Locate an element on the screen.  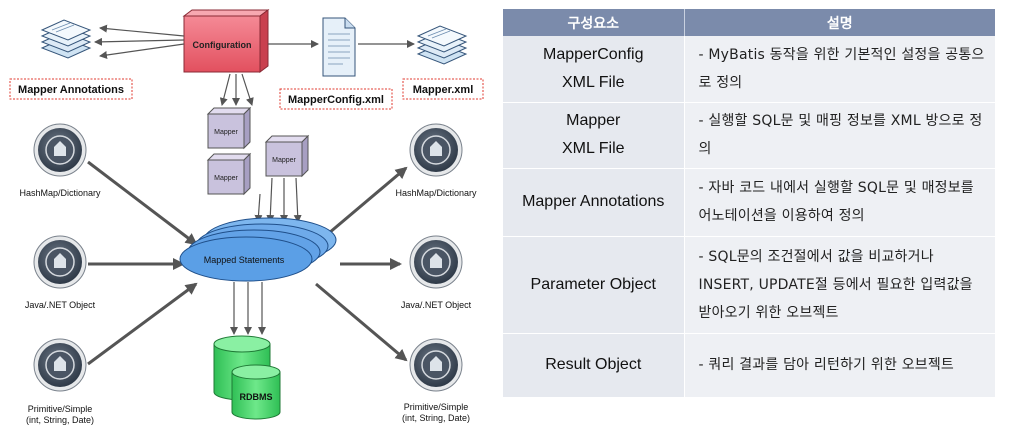
component-name: Parameter Object is located at coordinates (594, 285).